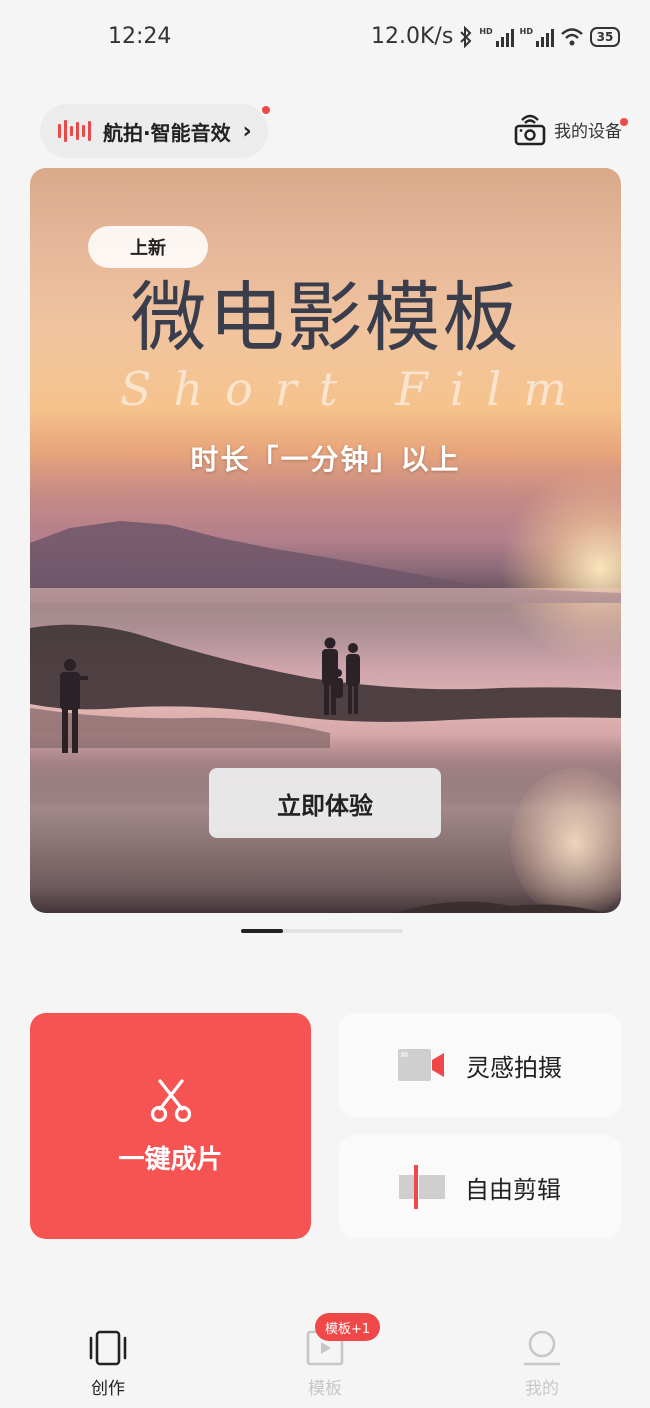 Image resolution: width=650 pixels, height=1408 pixels. Describe the element at coordinates (325, 803) in the screenshot. I see `try-now-button: 立即体验` at that location.